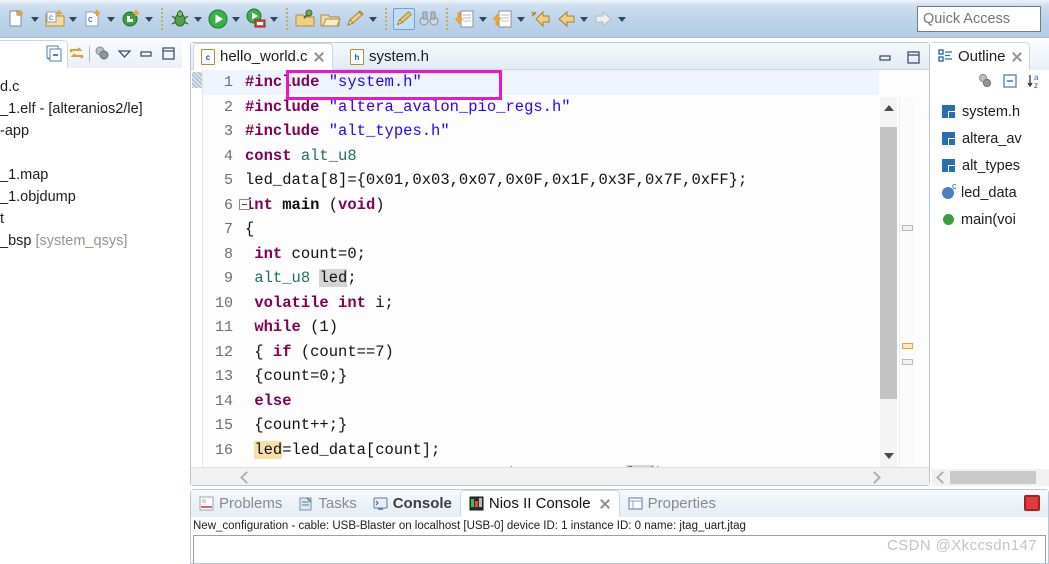 This screenshot has height=564, width=1049. What do you see at coordinates (541, 401) in the screenshot?
I see `code-line: 14 else` at bounding box center [541, 401].